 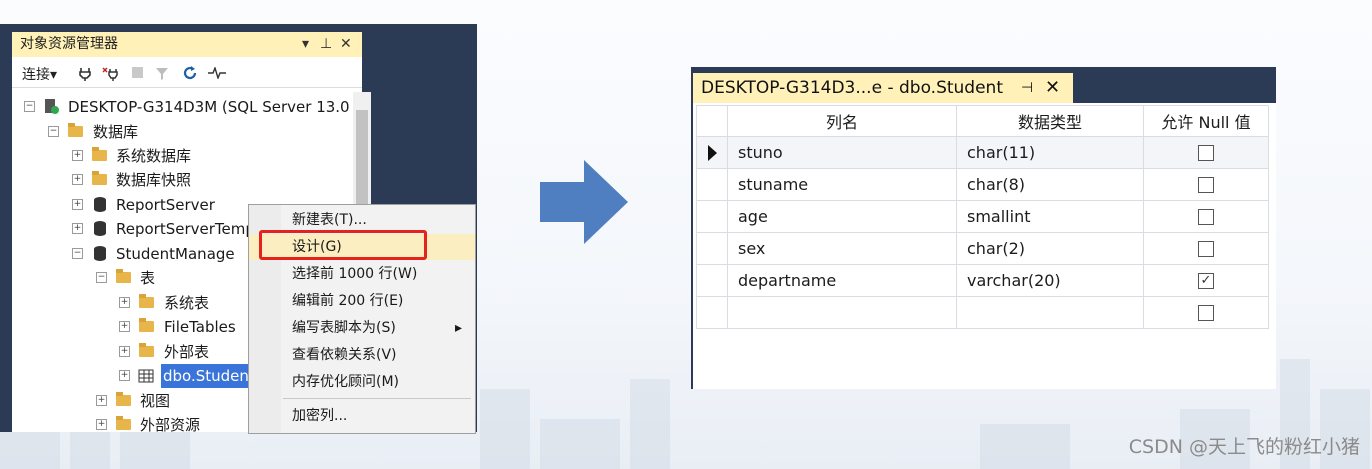 I want to click on table-row: sex char(2), so click(x=982, y=248).